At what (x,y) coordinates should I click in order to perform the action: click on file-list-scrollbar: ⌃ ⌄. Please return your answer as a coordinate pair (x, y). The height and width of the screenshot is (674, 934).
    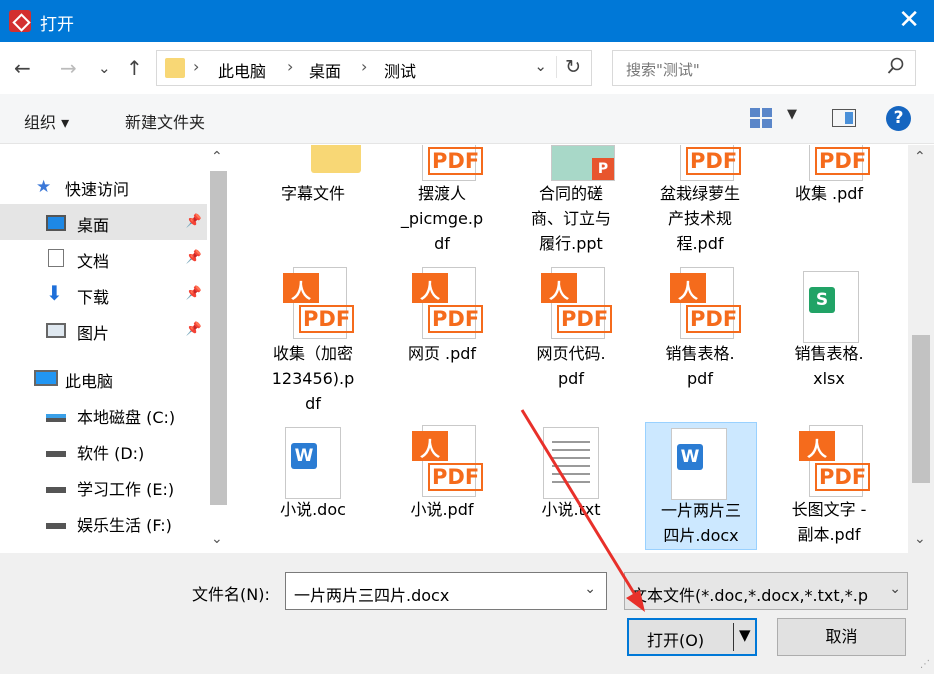
    Looking at the image, I should click on (921, 349).